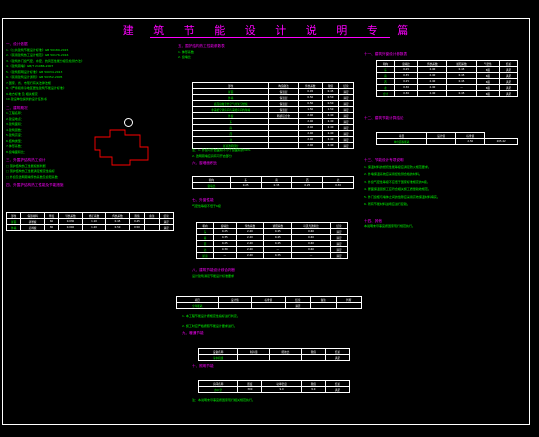  Describe the element at coordinates (213, 275) in the screenshot. I see `mid-sec8-line: 设计建筑满足节能设计标准要求` at that location.